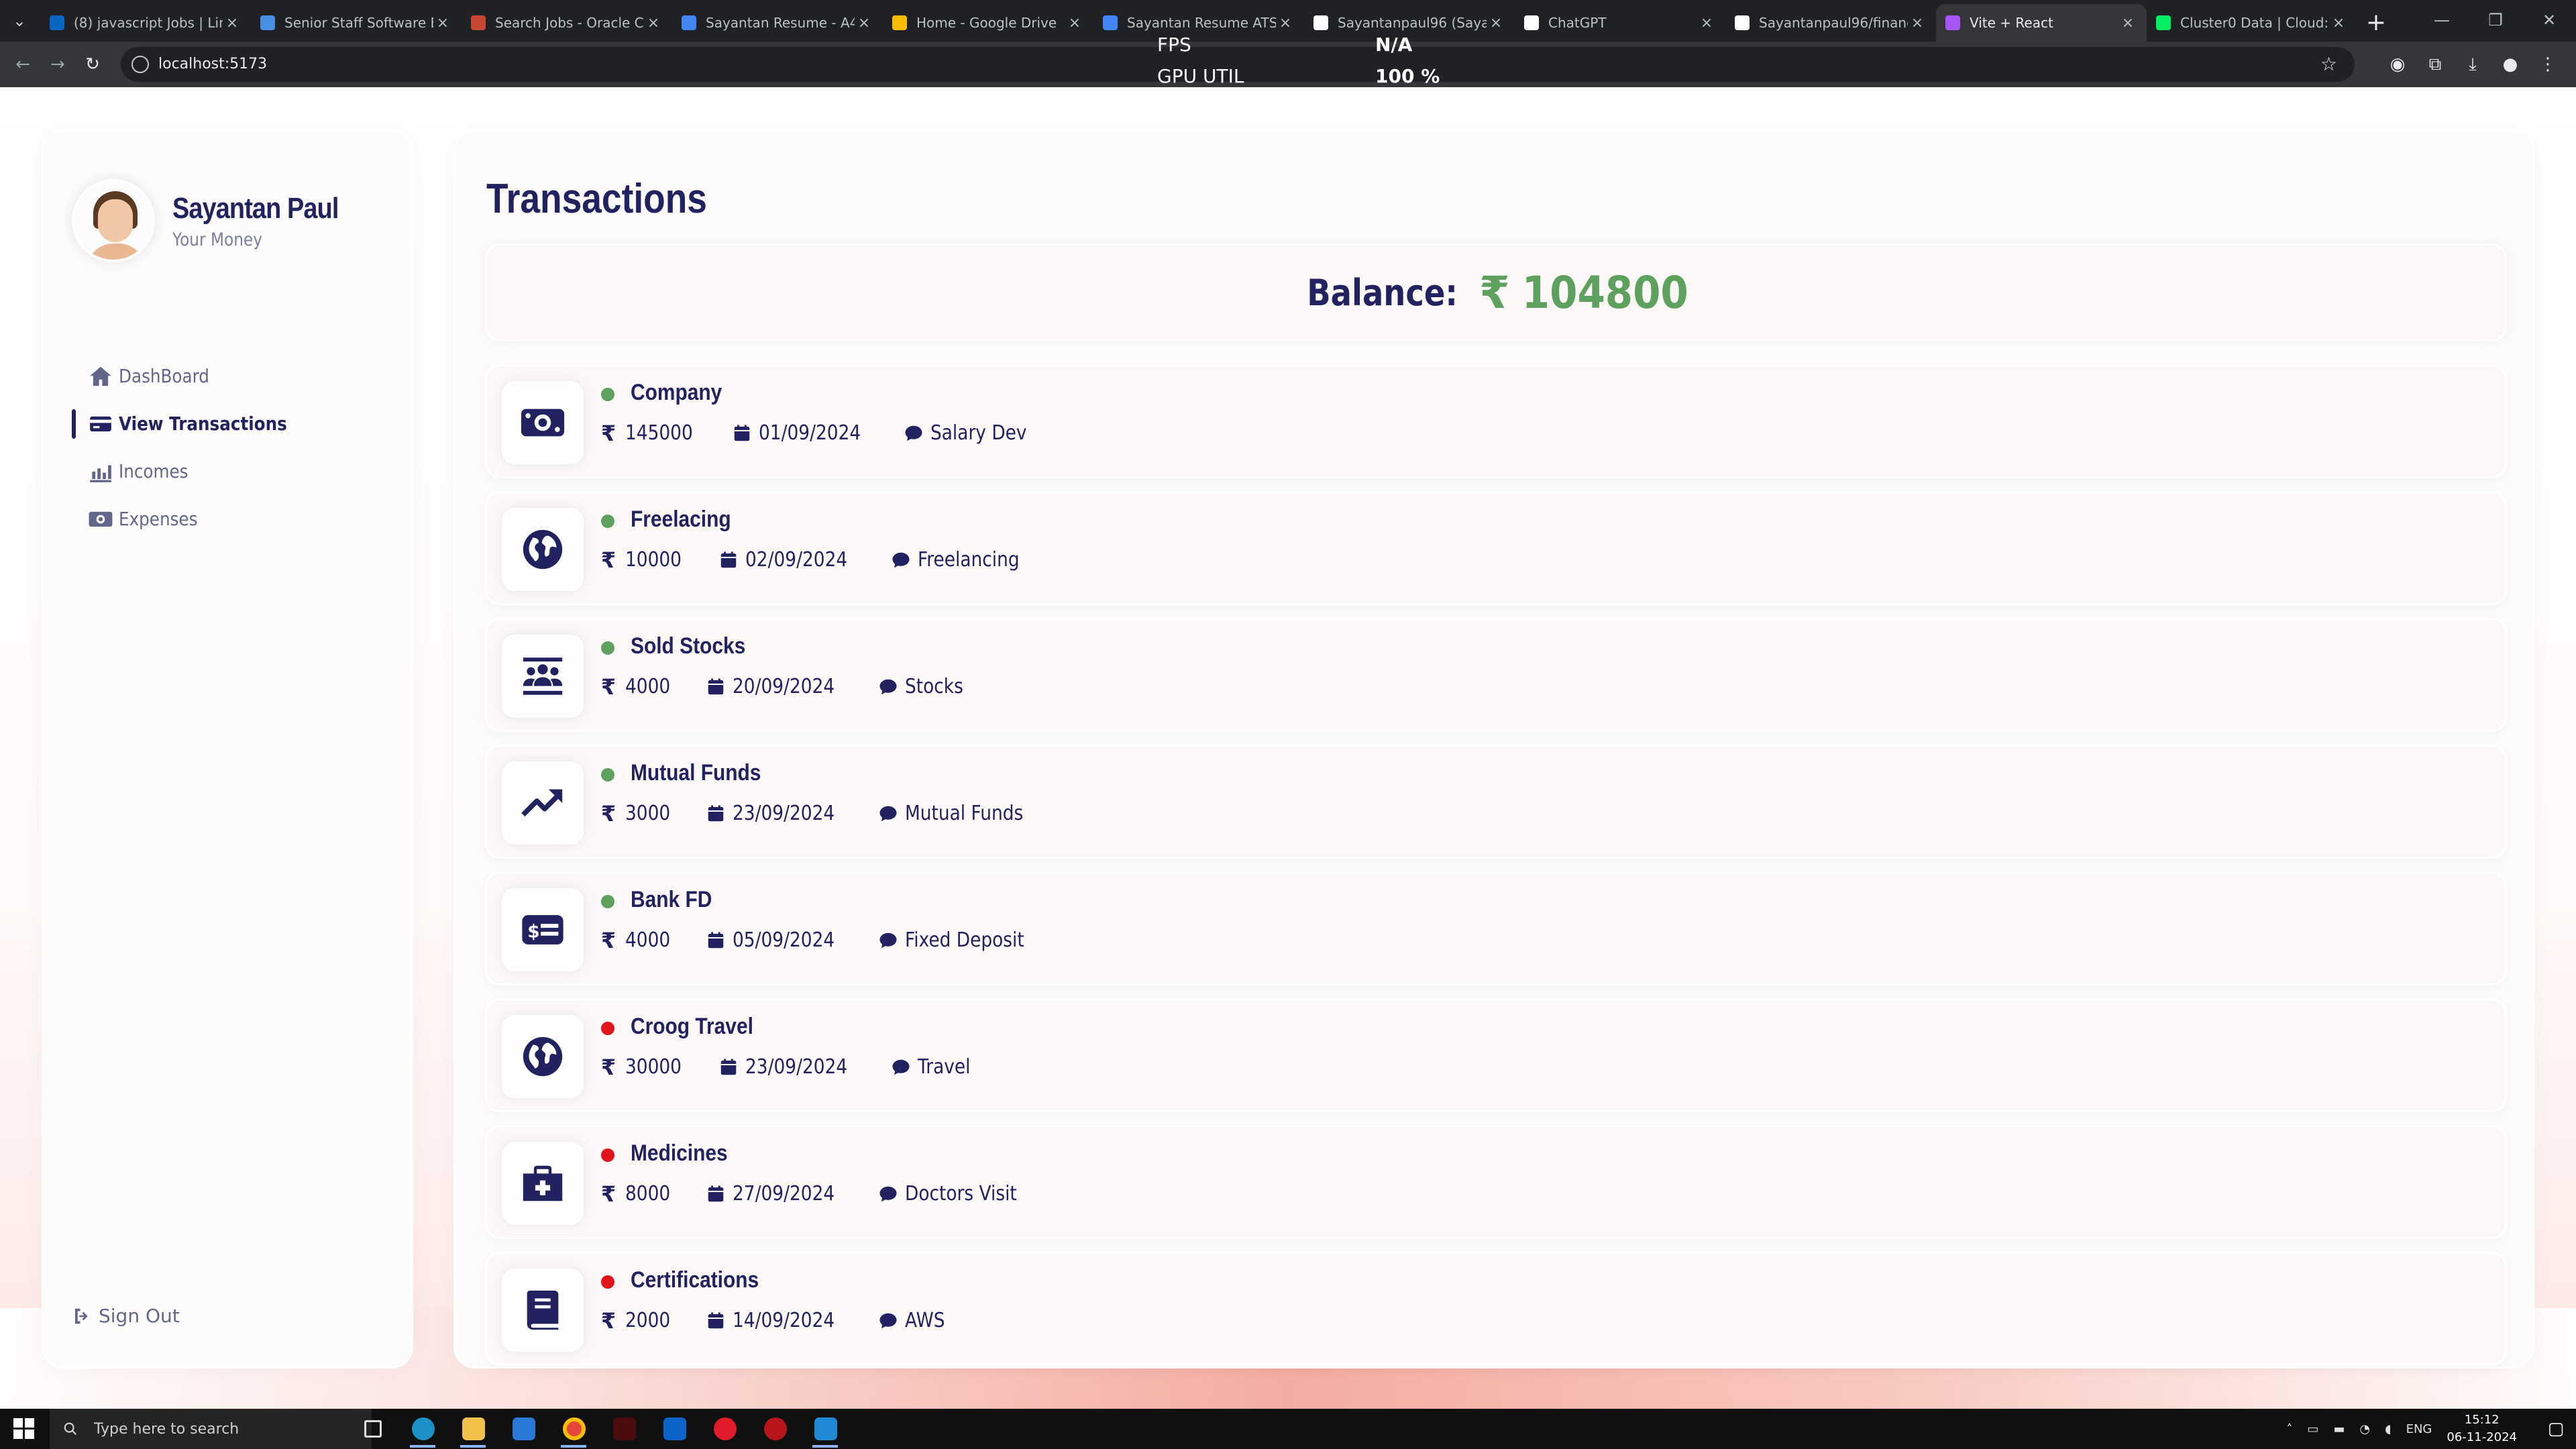 The image size is (2576, 1449). I want to click on puzzle-extensions-icon: ⧉, so click(2435, 64).